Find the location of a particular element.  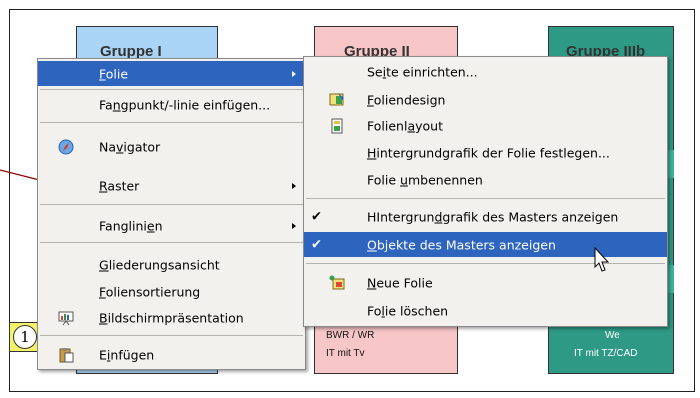

submenu-item-objekte-master-label: Objekte des Masters anzeigen is located at coordinates (461, 244).